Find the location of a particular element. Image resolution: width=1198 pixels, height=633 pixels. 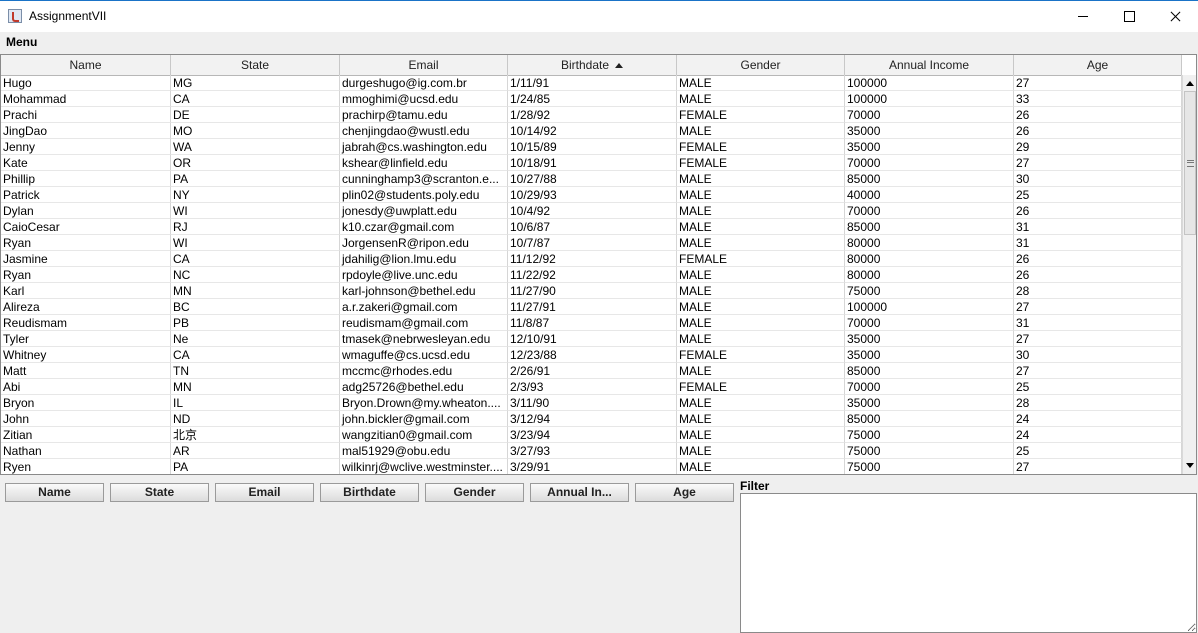

table-cell: 70000 is located at coordinates (929, 115).